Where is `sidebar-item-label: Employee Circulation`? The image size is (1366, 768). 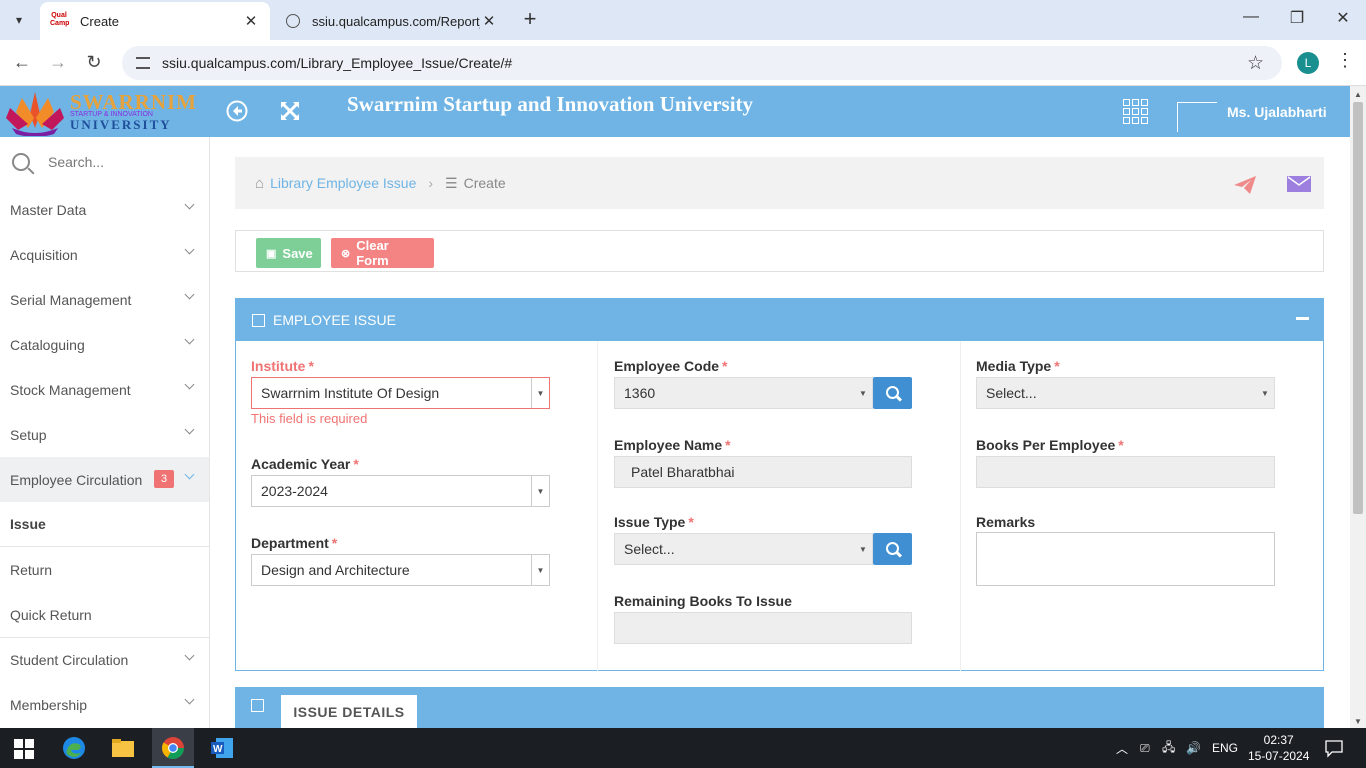 sidebar-item-label: Employee Circulation is located at coordinates (76, 479).